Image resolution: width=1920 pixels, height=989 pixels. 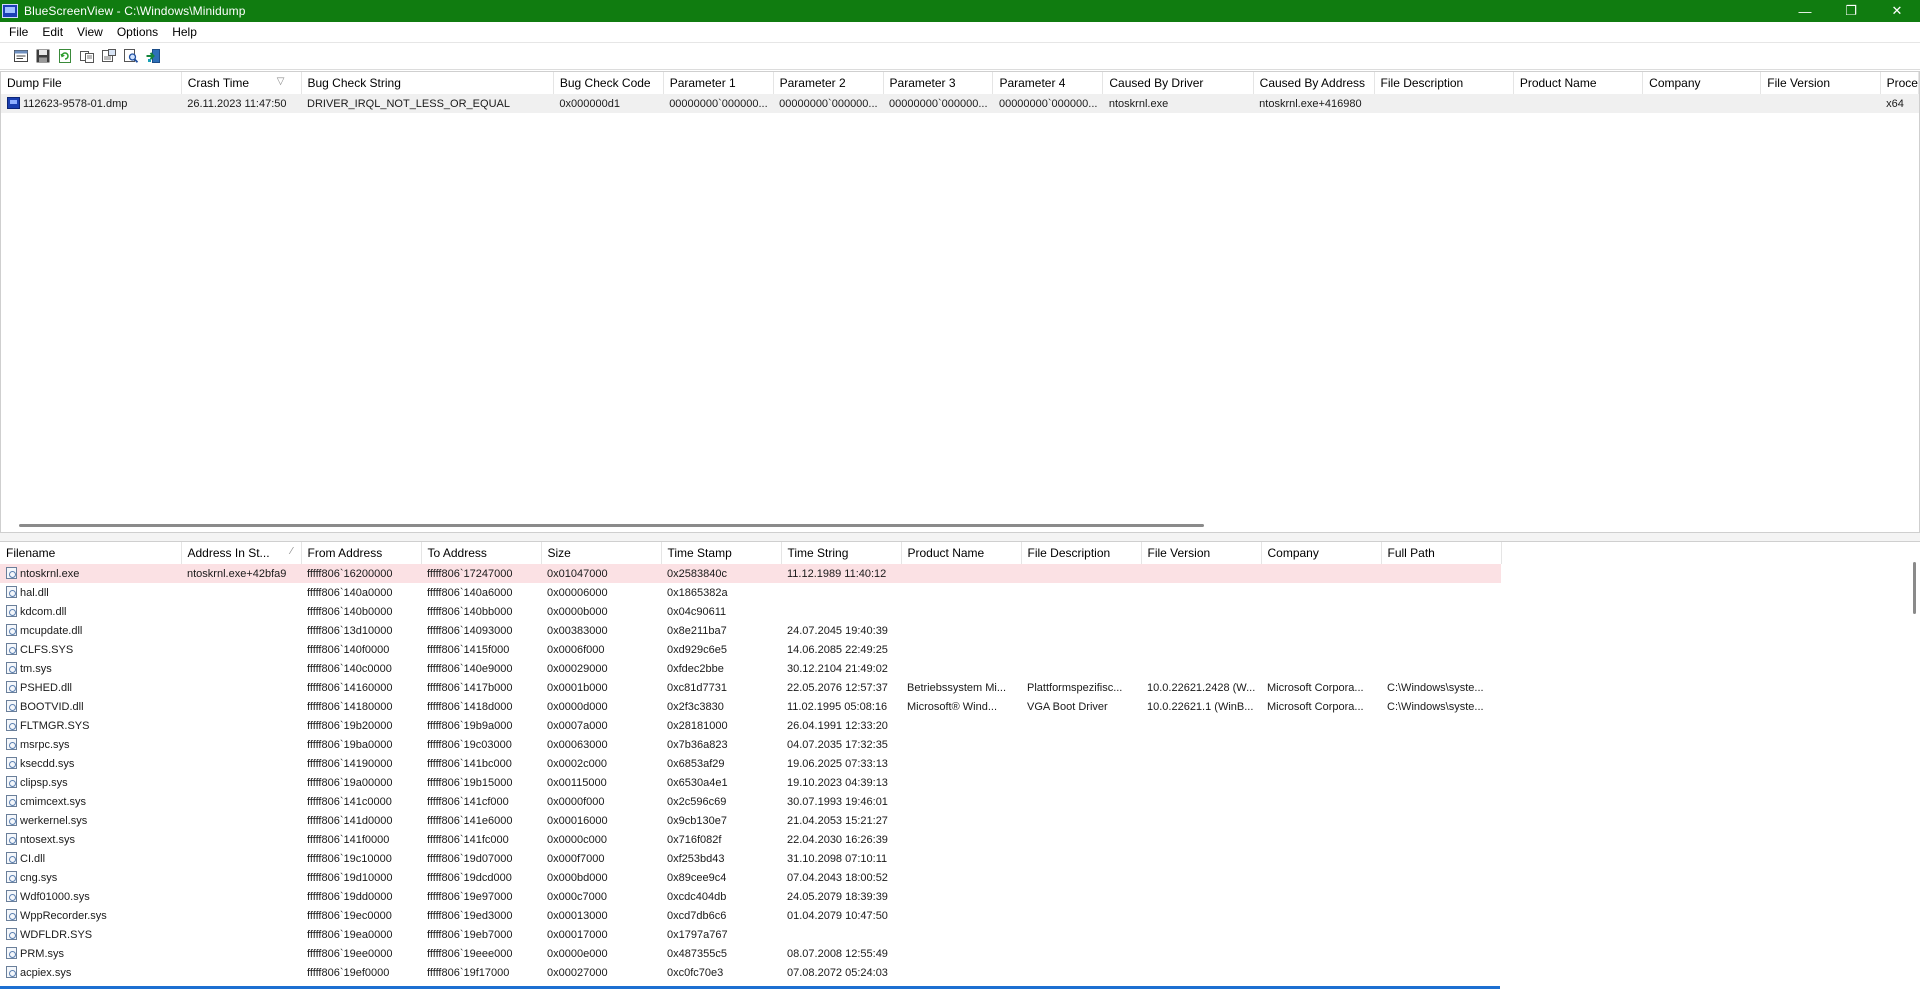 What do you see at coordinates (109, 56) in the screenshot?
I see `html-report-button` at bounding box center [109, 56].